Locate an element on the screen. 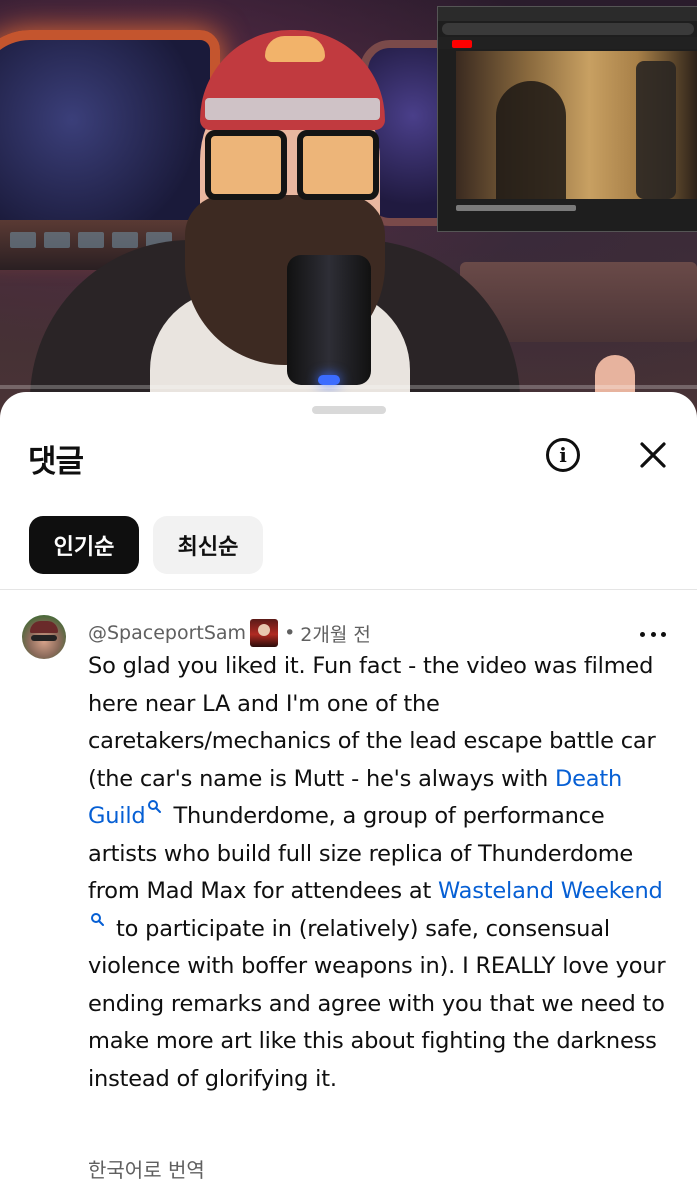 This screenshot has width=697, height=1200. video-progress-bar is located at coordinates (348, 387).